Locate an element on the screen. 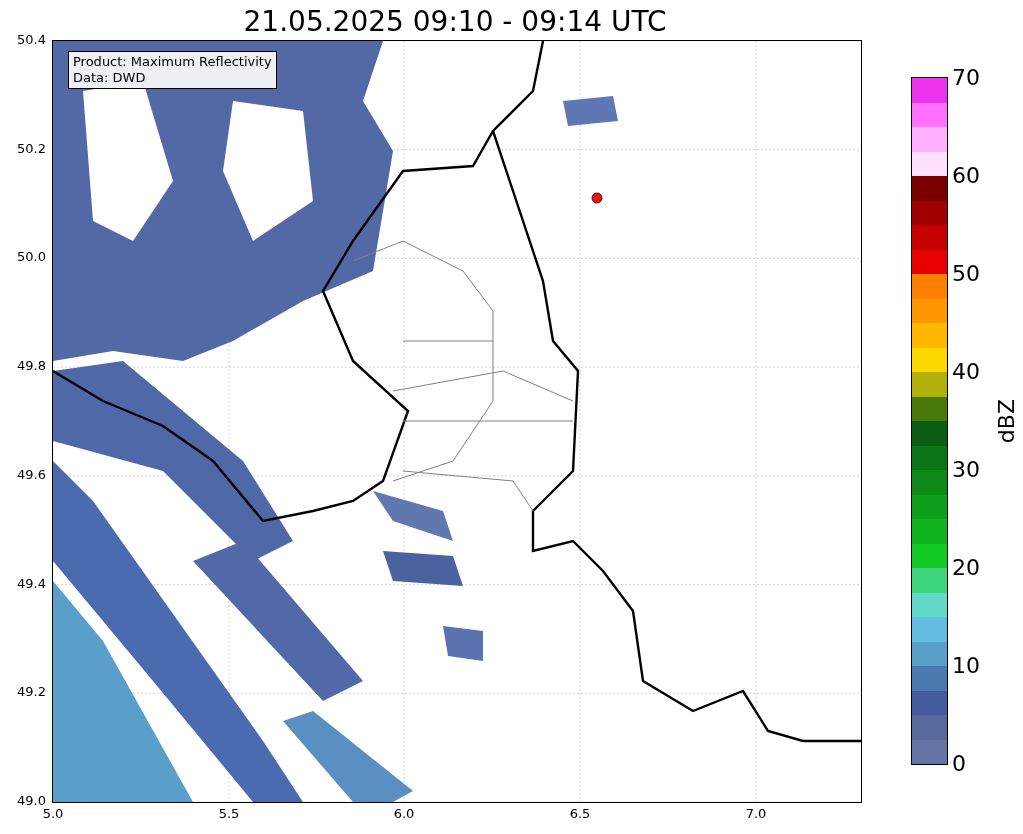  y-tick-label: 50.0 is located at coordinates (31, 257).